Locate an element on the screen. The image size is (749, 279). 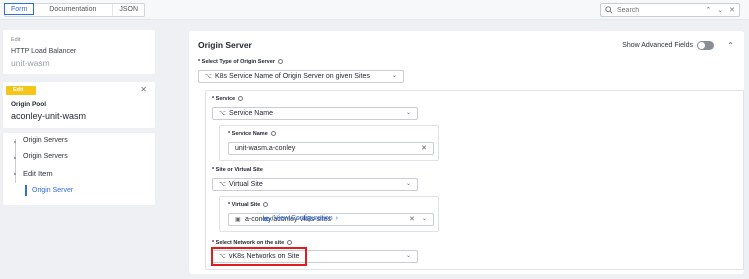
highlight-box is located at coordinates (259, 256).